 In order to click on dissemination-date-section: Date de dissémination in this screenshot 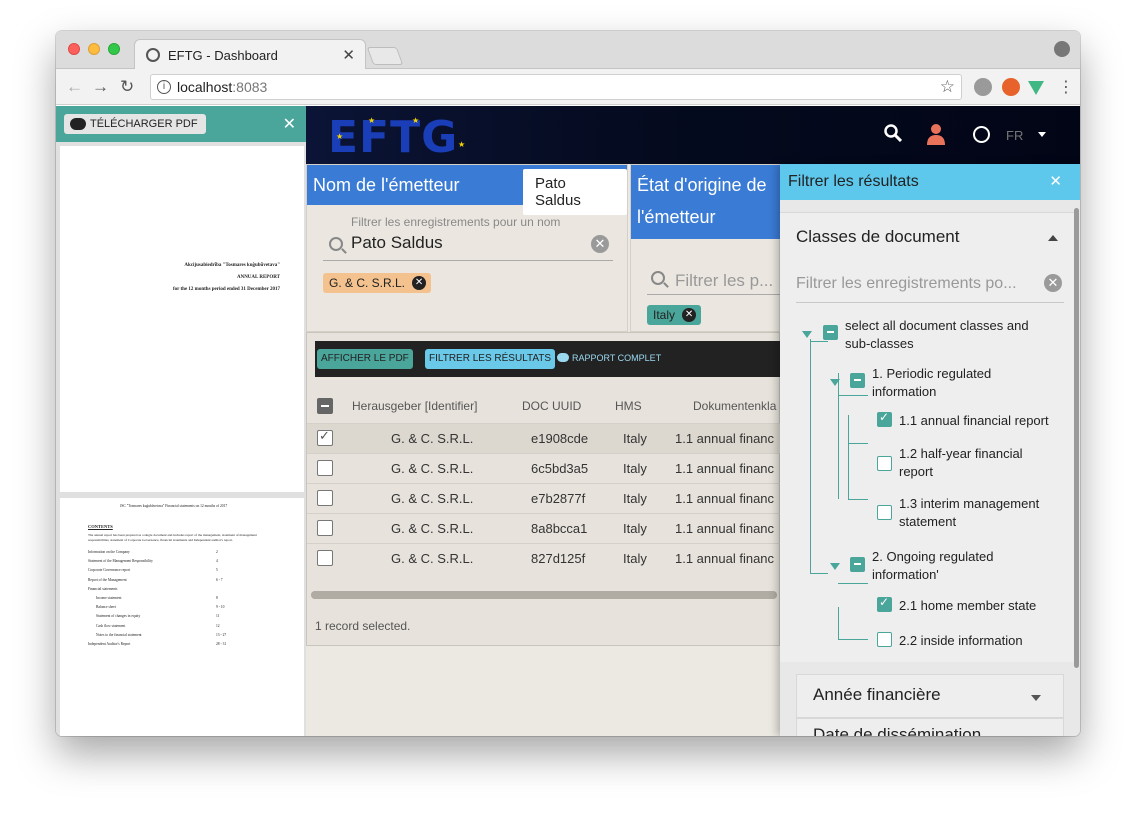, I will do `click(930, 727)`.